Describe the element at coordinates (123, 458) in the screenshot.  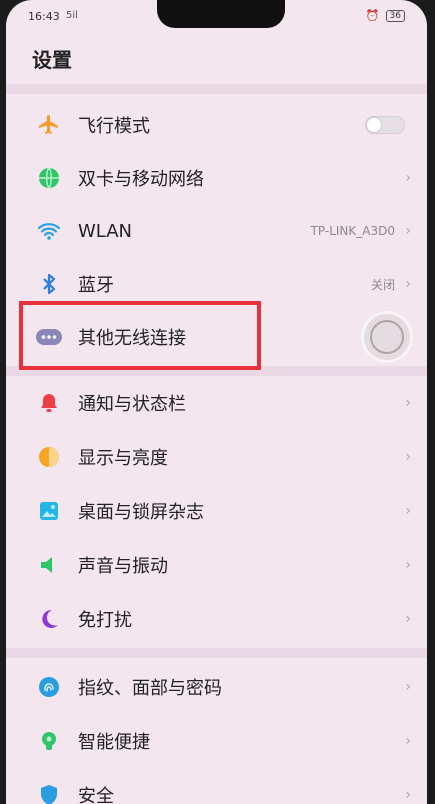
I see `item-label: 显示与亮度` at that location.